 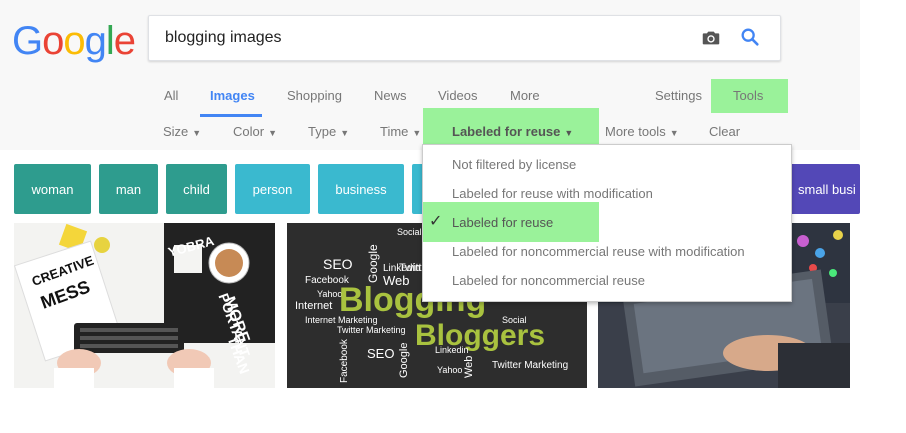 I want to click on google-logo: Google, so click(x=74, y=41).